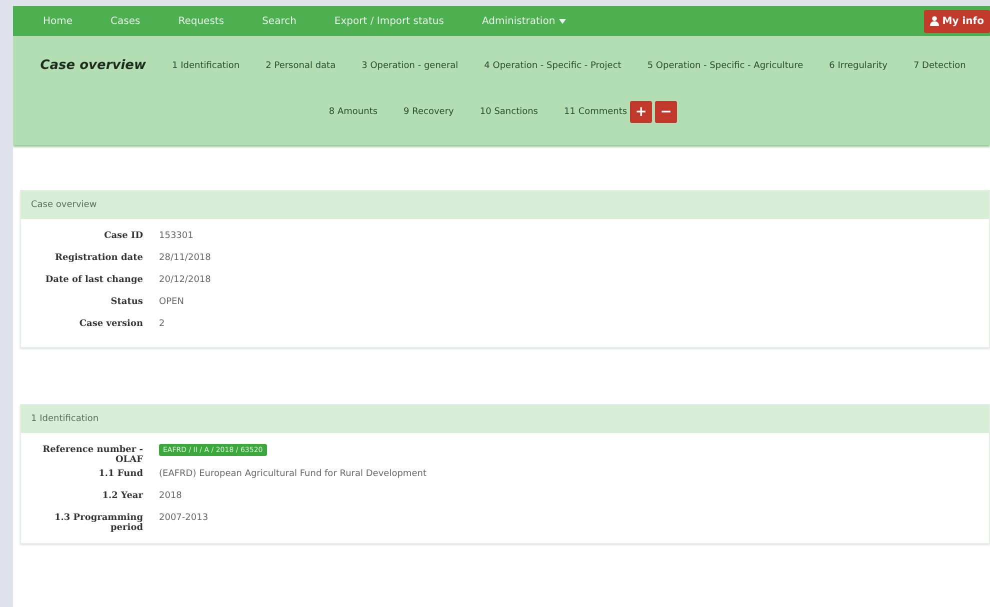 The width and height of the screenshot is (990, 607). What do you see at coordinates (641, 112) in the screenshot?
I see `expand-button: +` at bounding box center [641, 112].